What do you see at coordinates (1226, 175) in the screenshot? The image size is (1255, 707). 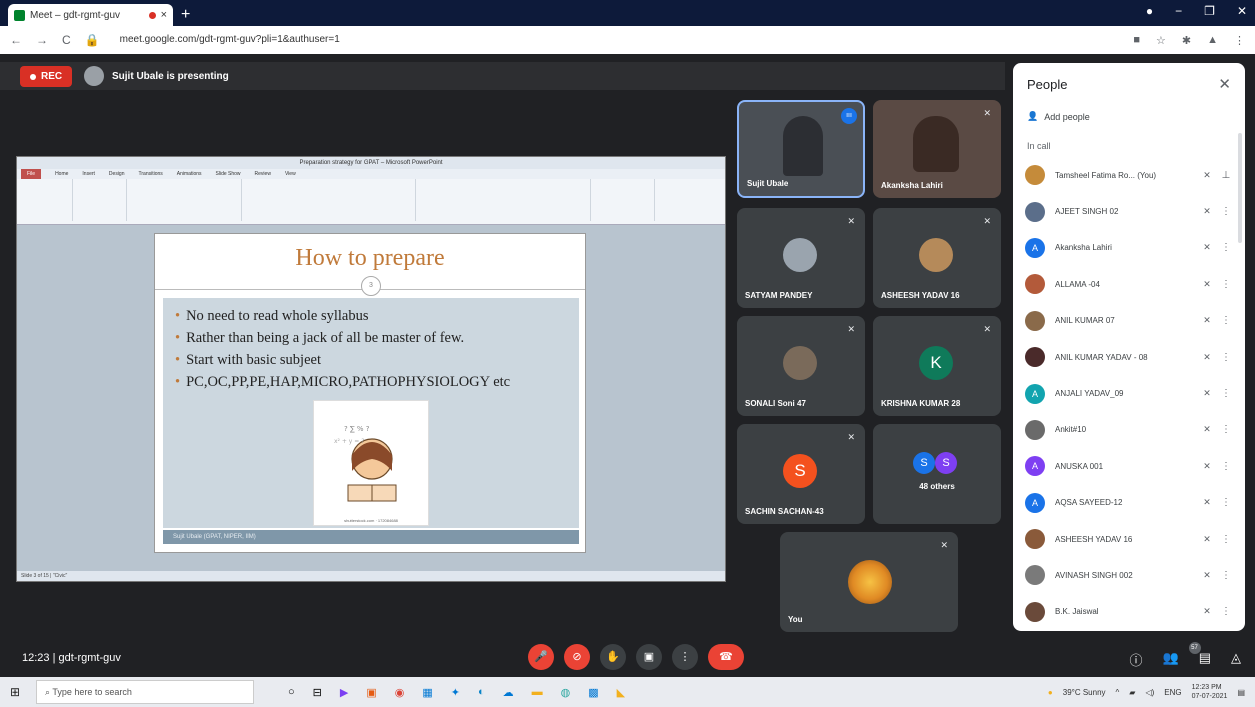 I see `pin-icon: ⊥` at bounding box center [1226, 175].